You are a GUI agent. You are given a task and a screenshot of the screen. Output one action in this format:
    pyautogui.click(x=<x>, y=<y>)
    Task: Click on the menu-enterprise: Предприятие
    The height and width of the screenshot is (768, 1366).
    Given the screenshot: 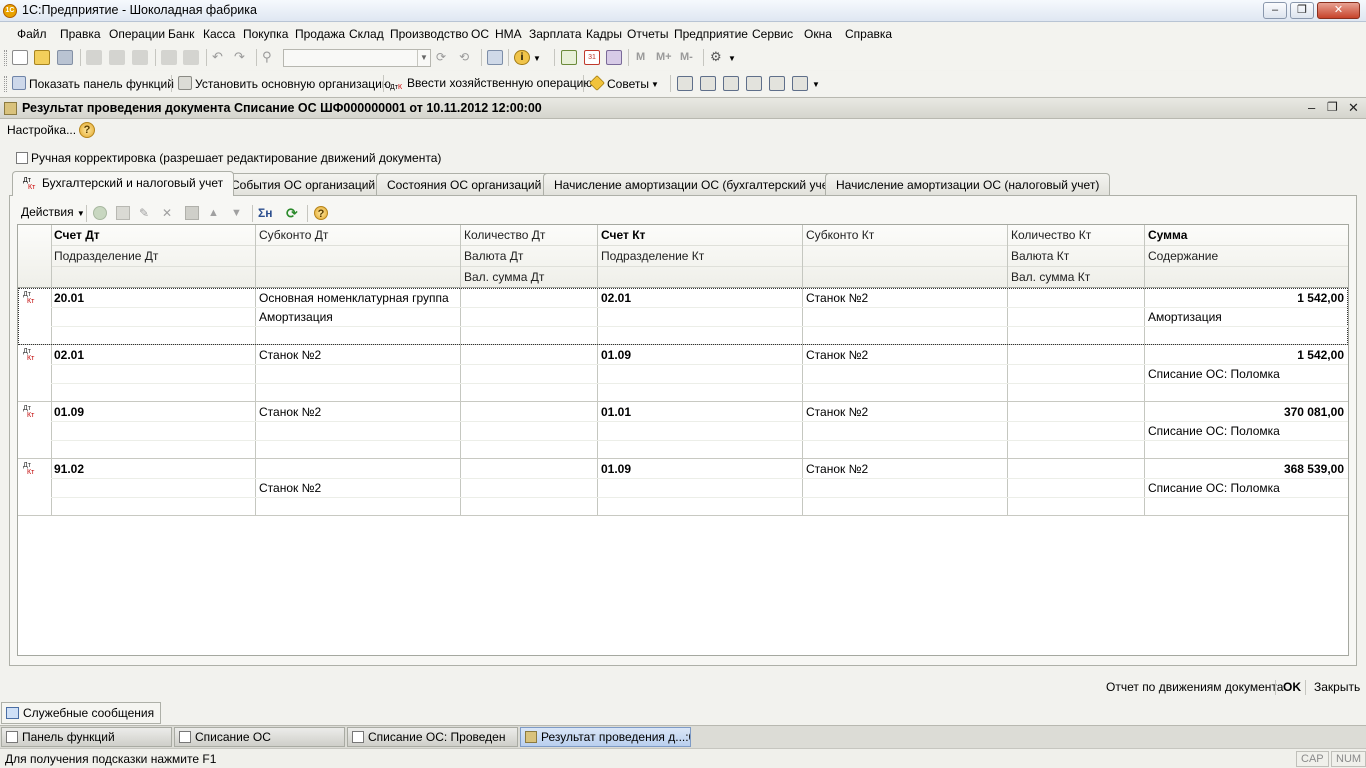 What is the action you would take?
    pyautogui.click(x=711, y=34)
    